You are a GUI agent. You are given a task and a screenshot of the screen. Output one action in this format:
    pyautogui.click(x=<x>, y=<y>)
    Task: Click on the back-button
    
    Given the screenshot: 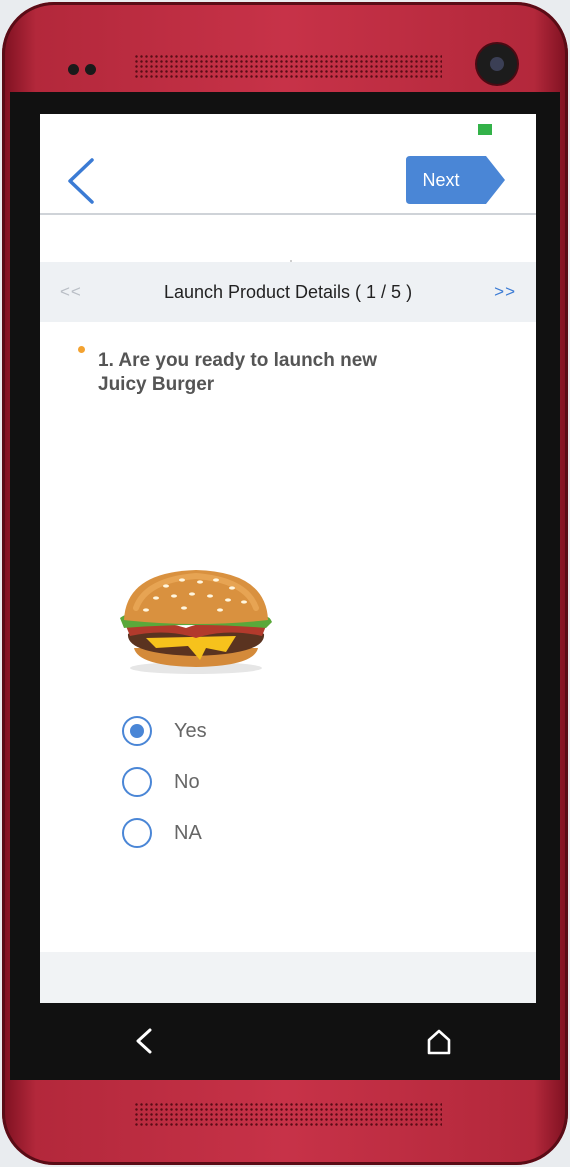 What is the action you would take?
    pyautogui.click(x=82, y=181)
    